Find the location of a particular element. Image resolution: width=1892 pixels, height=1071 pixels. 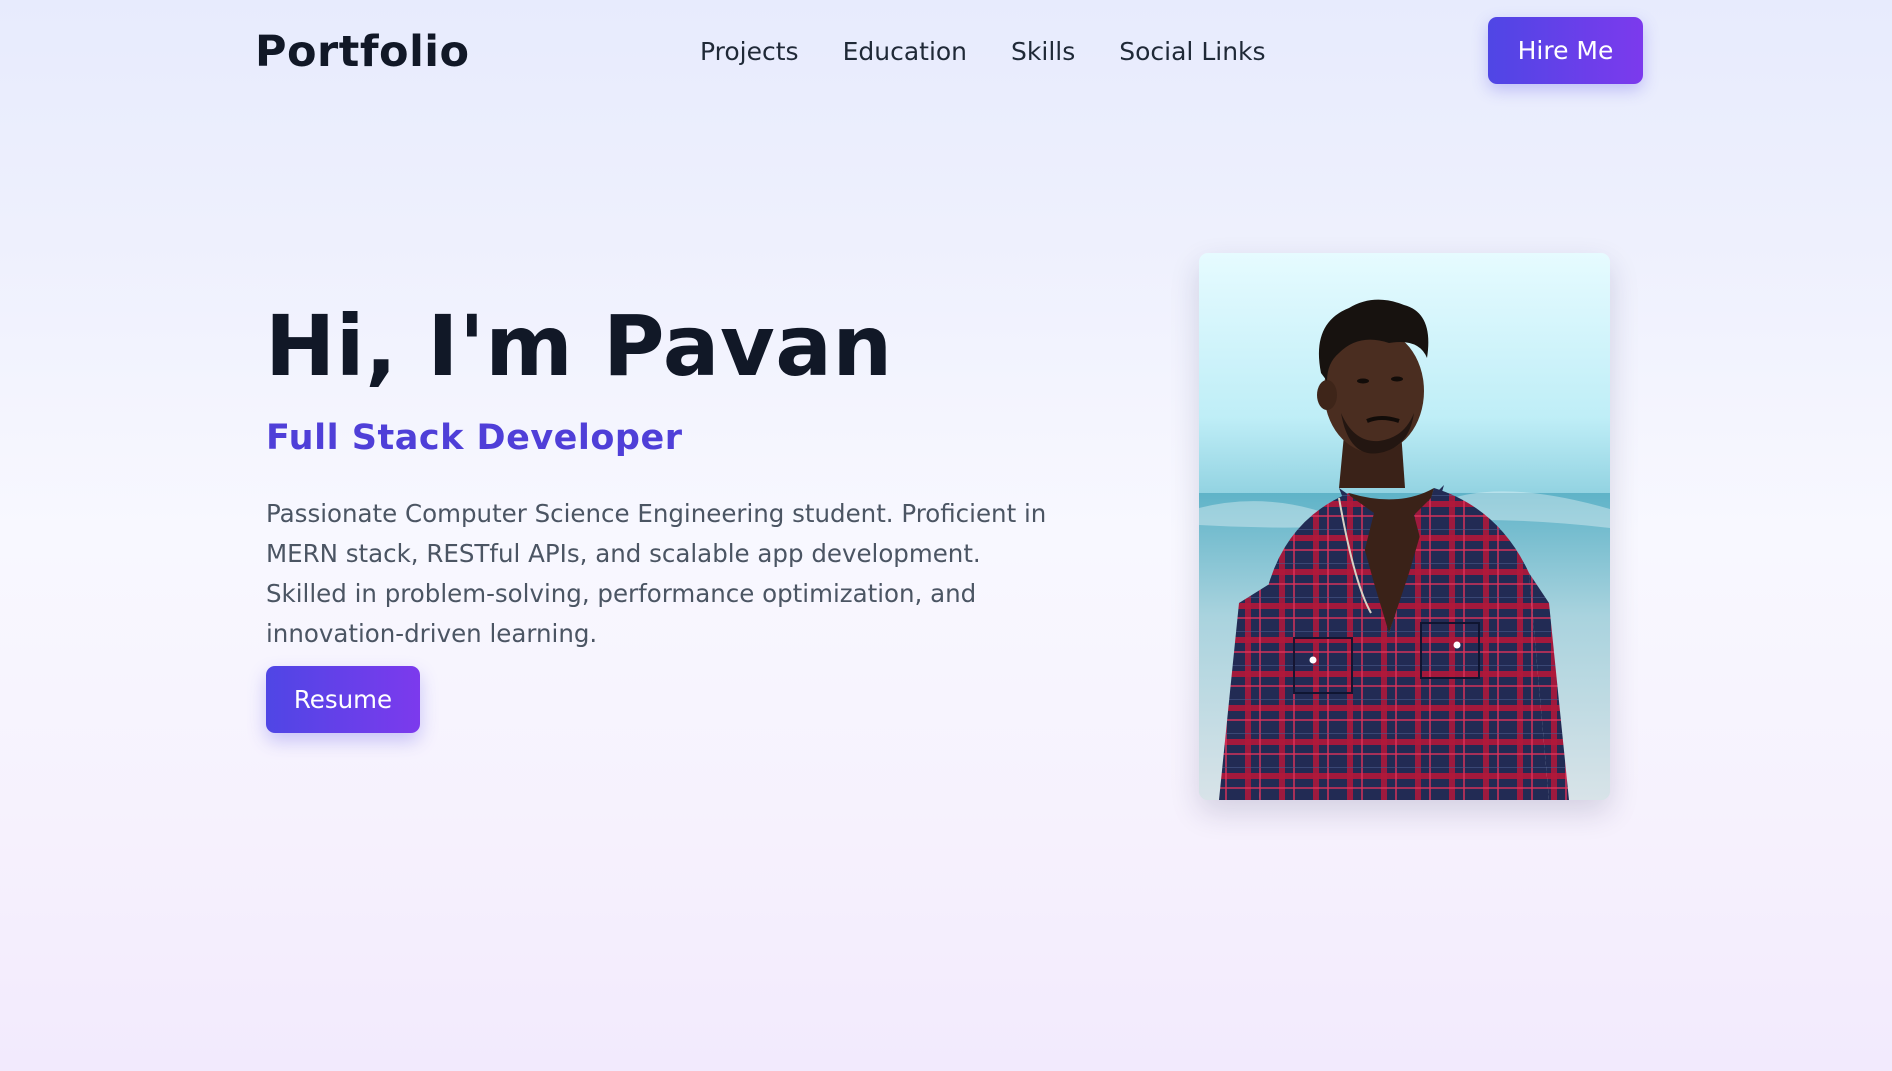

nav-link-education: Education is located at coordinates (905, 52).